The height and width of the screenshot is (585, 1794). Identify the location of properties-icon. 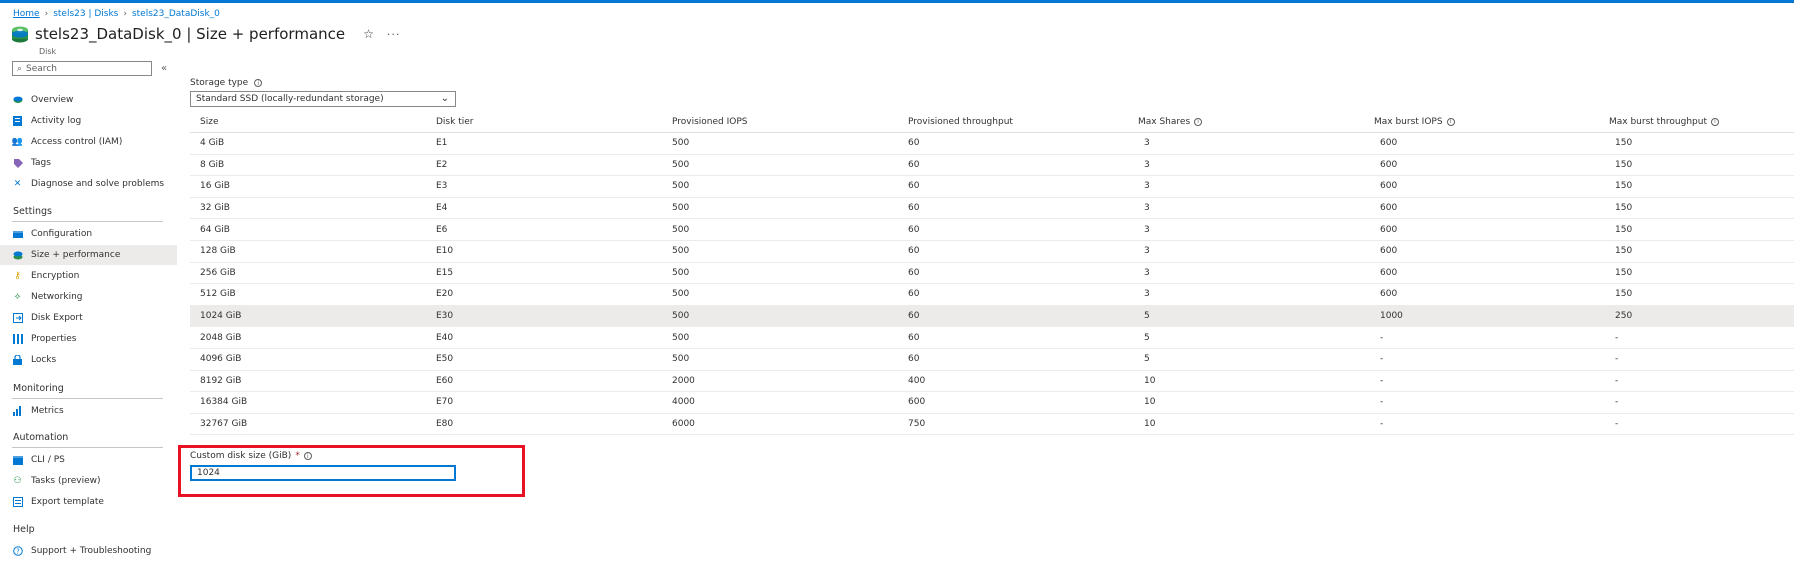
(17, 339).